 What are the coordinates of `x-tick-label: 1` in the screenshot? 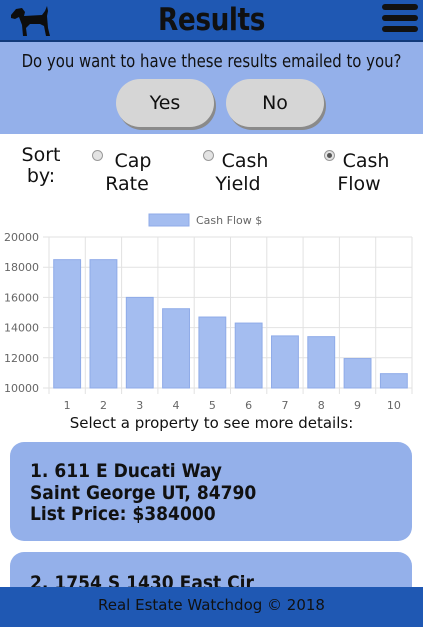 It's located at (67, 405).